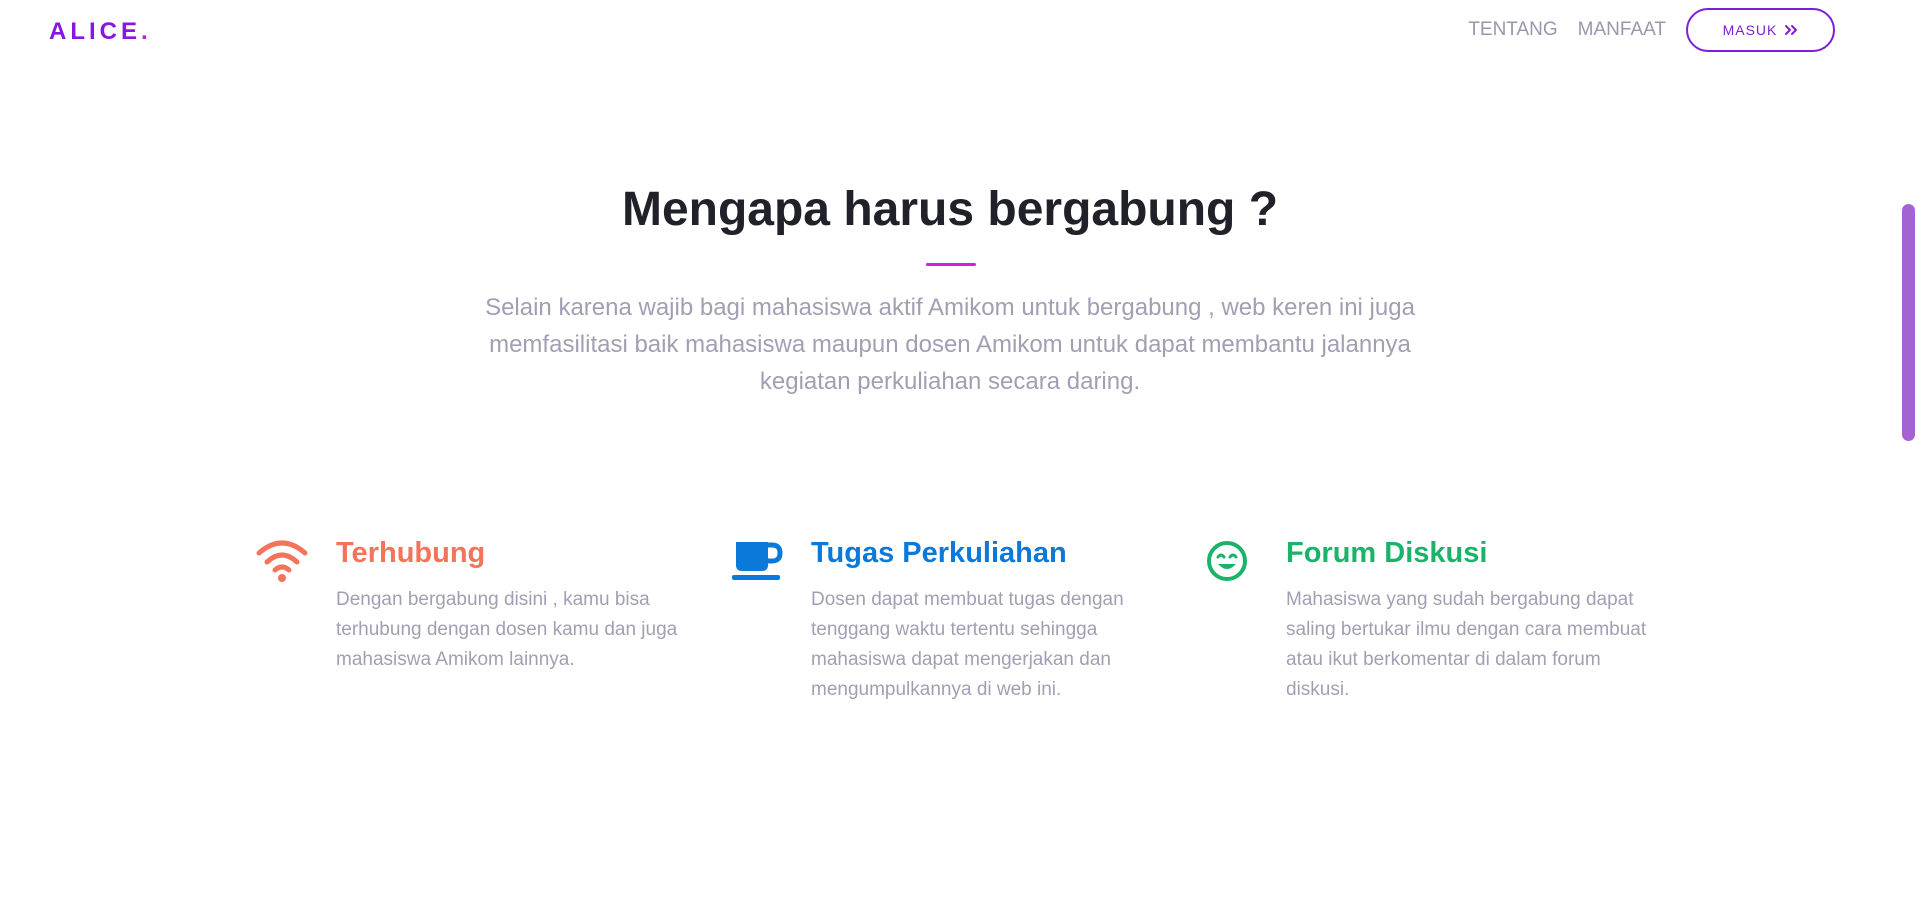  What do you see at coordinates (950, 30) in the screenshot?
I see `navbar: ALICE. TENTANG MANFAAT MASUK` at bounding box center [950, 30].